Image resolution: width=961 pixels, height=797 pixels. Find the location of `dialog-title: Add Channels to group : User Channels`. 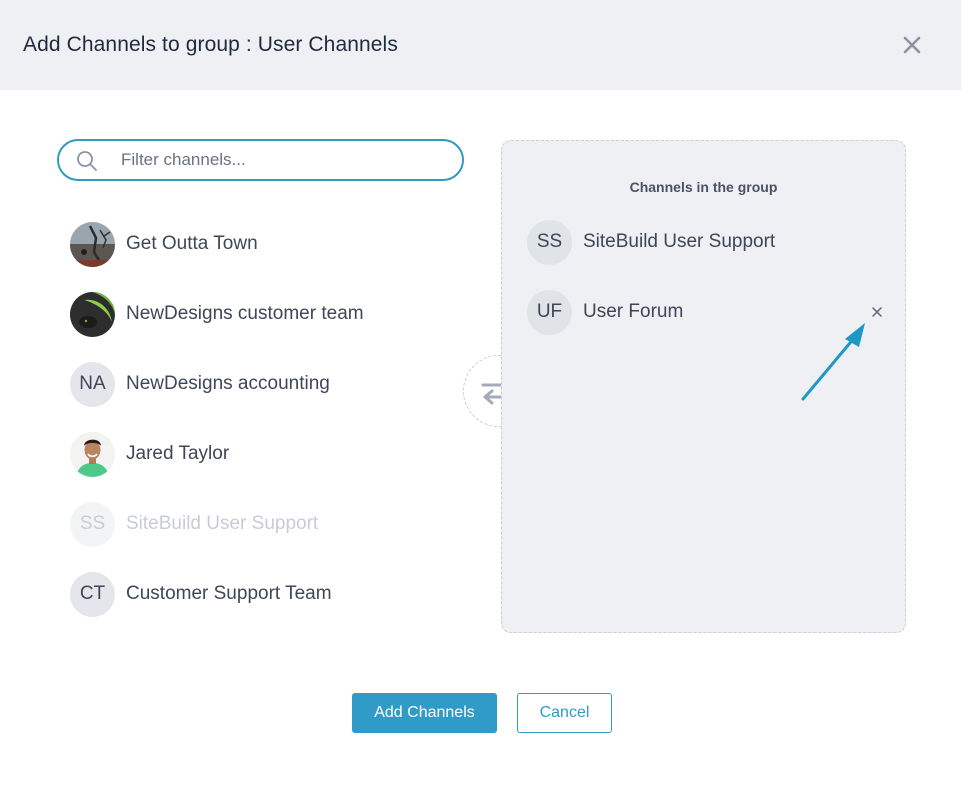

dialog-title: Add Channels to group : User Channels is located at coordinates (210, 44).